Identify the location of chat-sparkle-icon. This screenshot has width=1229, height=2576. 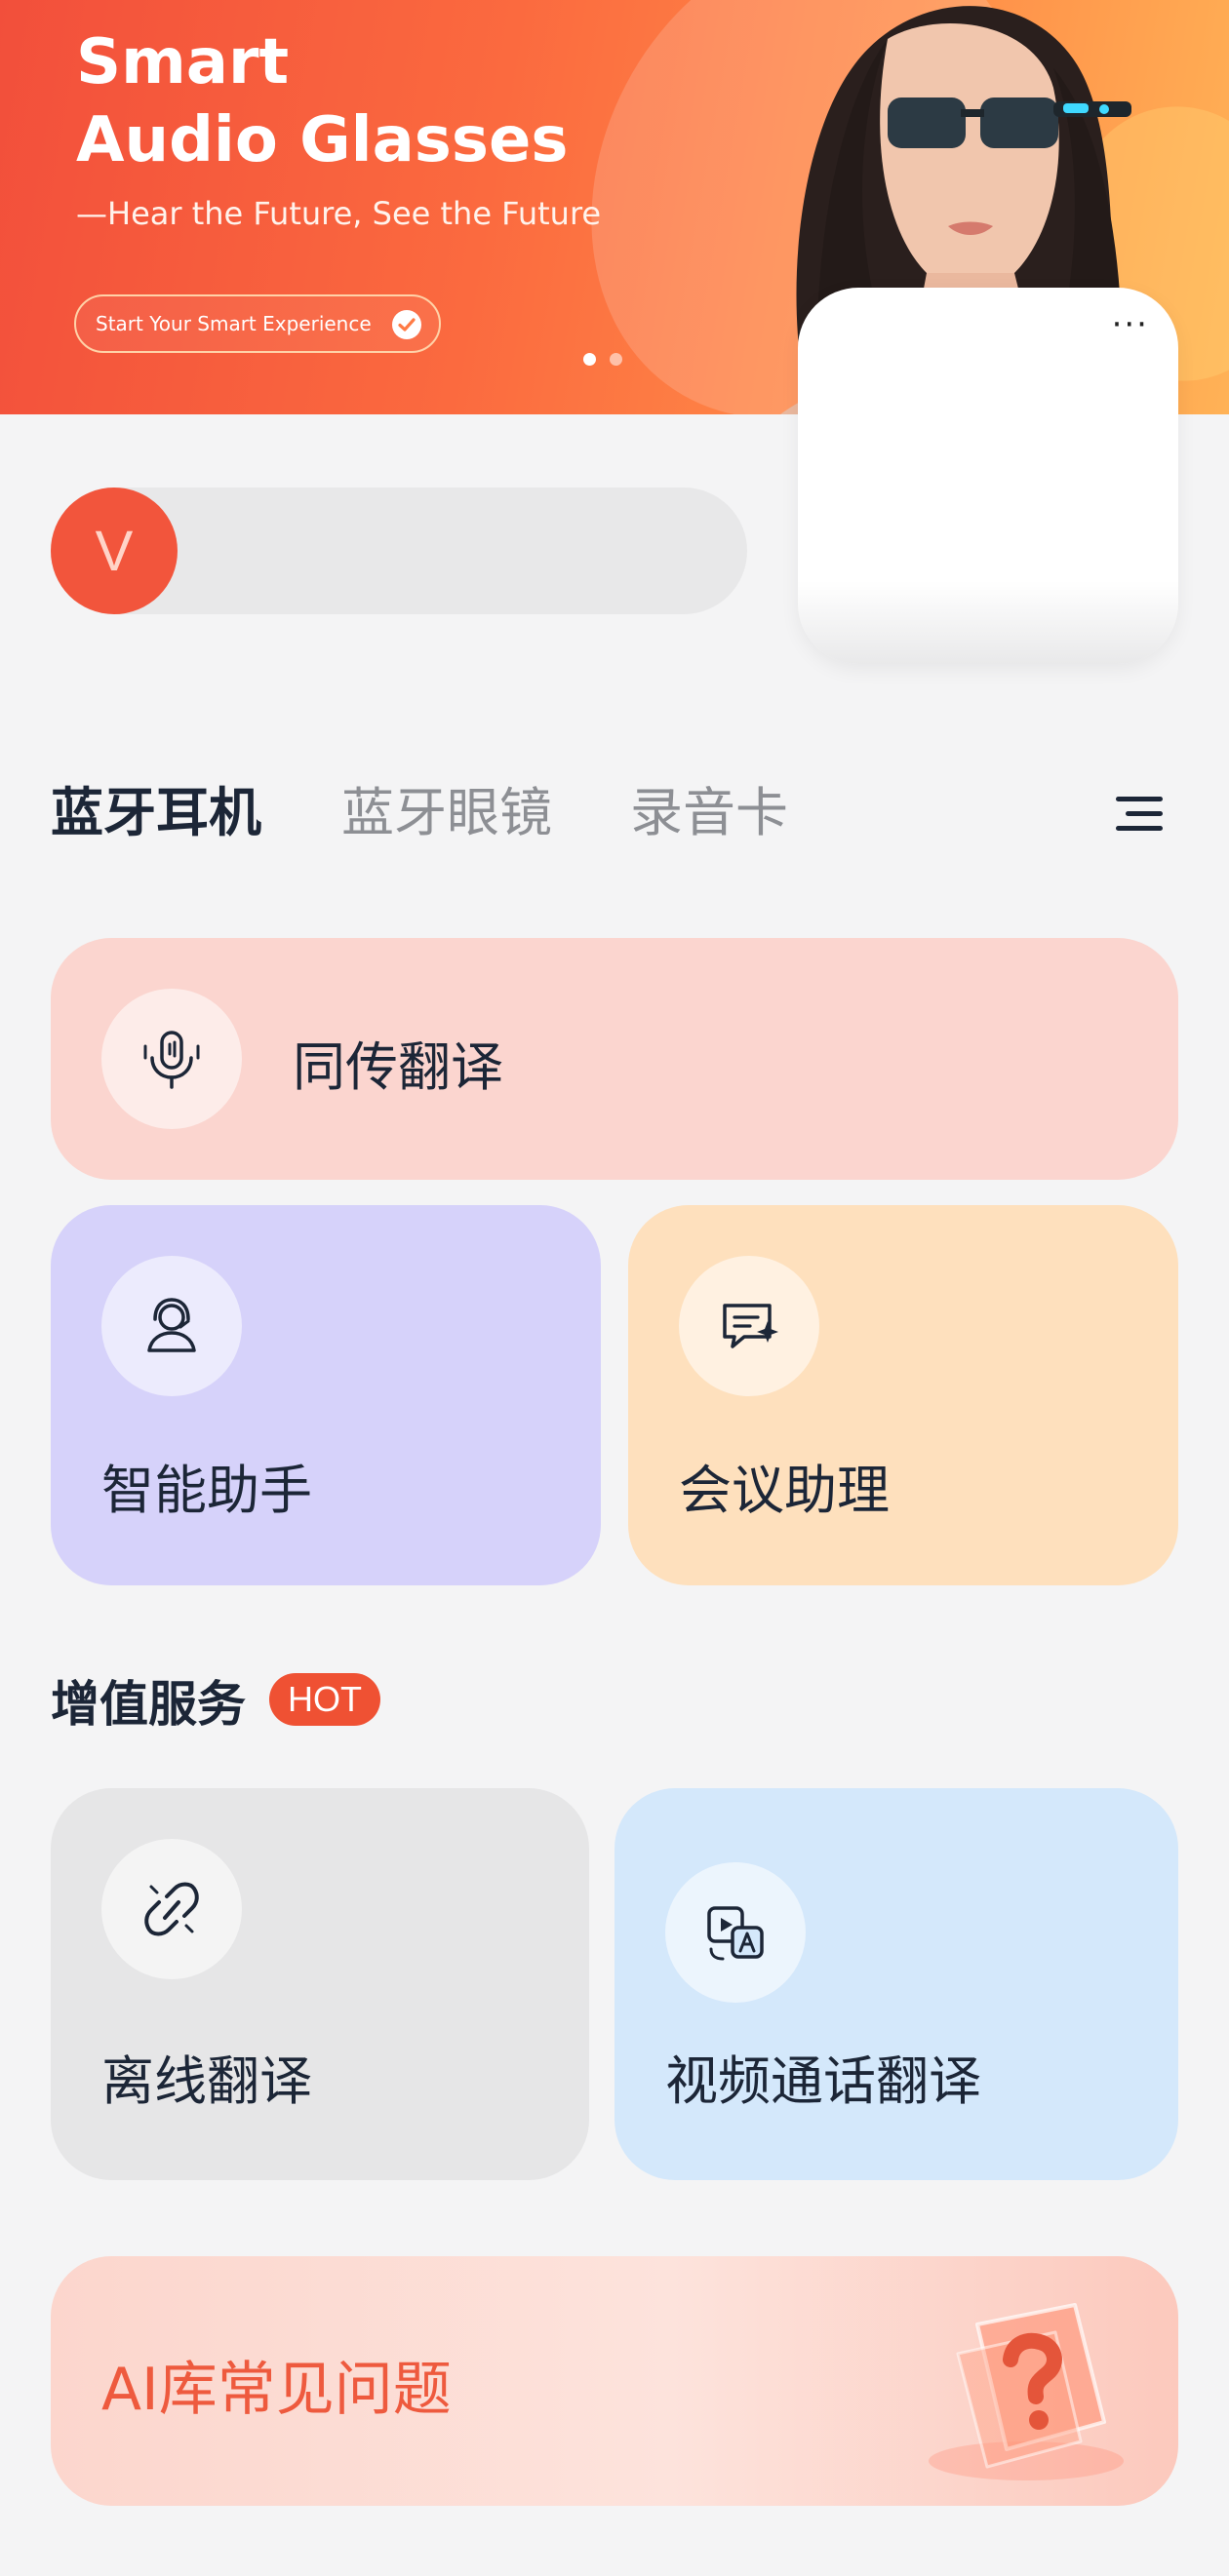
(749, 1326).